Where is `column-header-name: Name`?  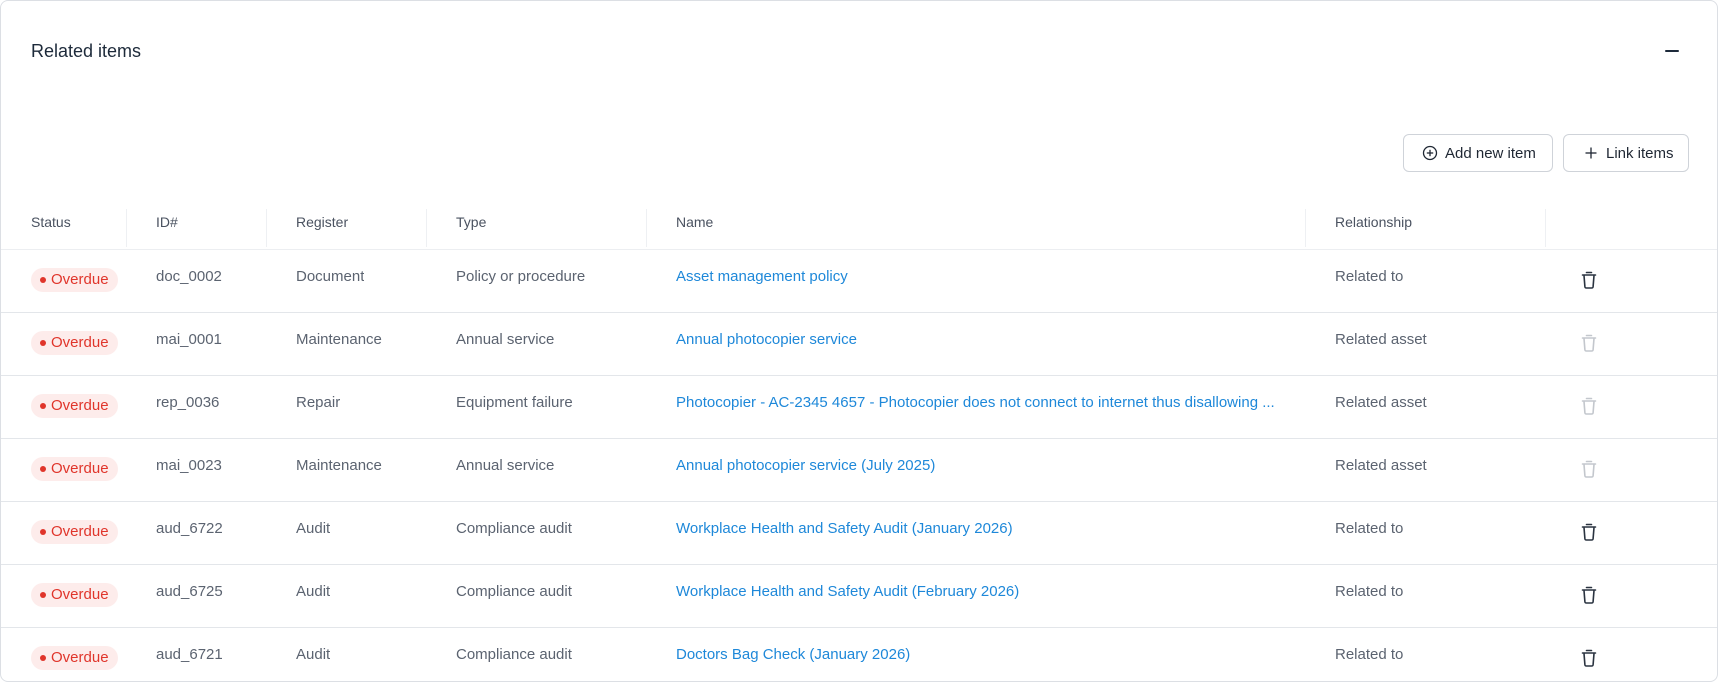
column-header-name: Name is located at coordinates (694, 229).